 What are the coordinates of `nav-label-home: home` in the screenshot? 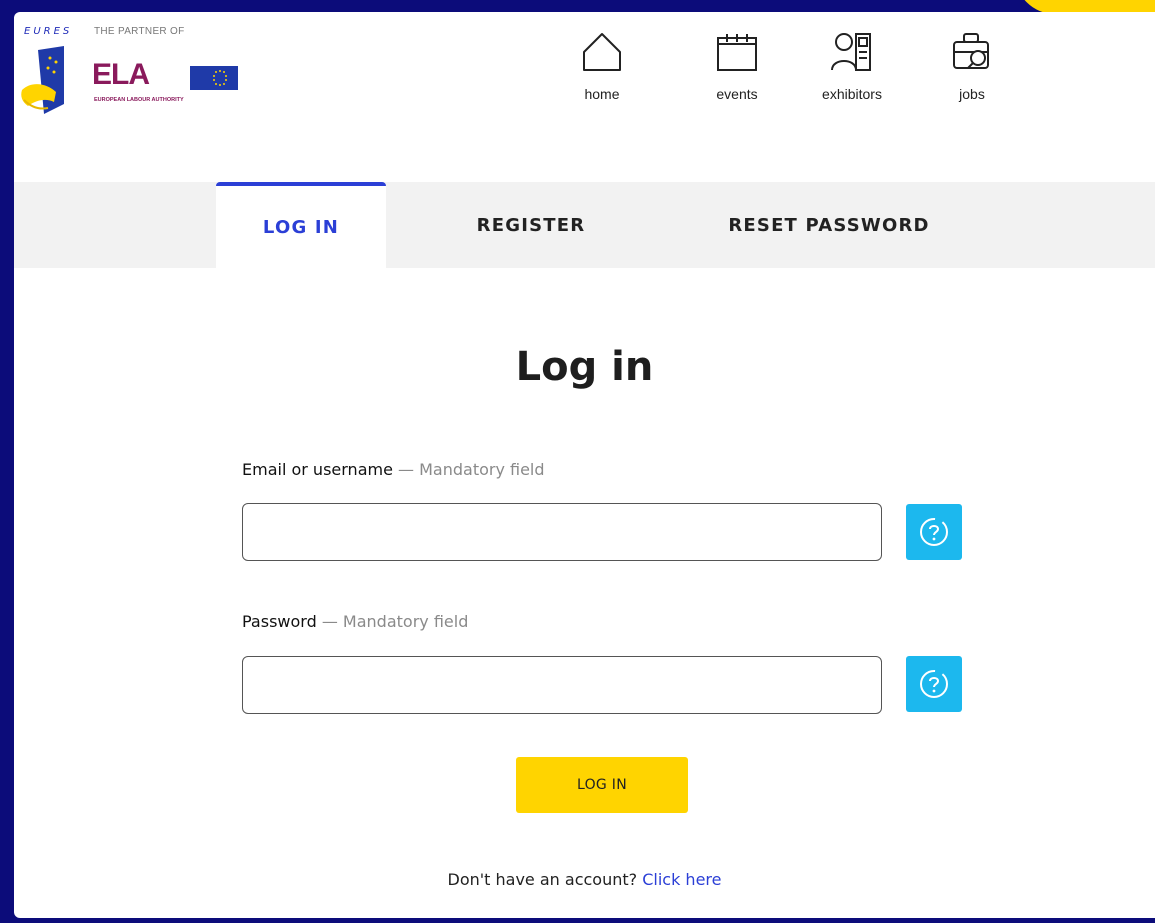 It's located at (602, 94).